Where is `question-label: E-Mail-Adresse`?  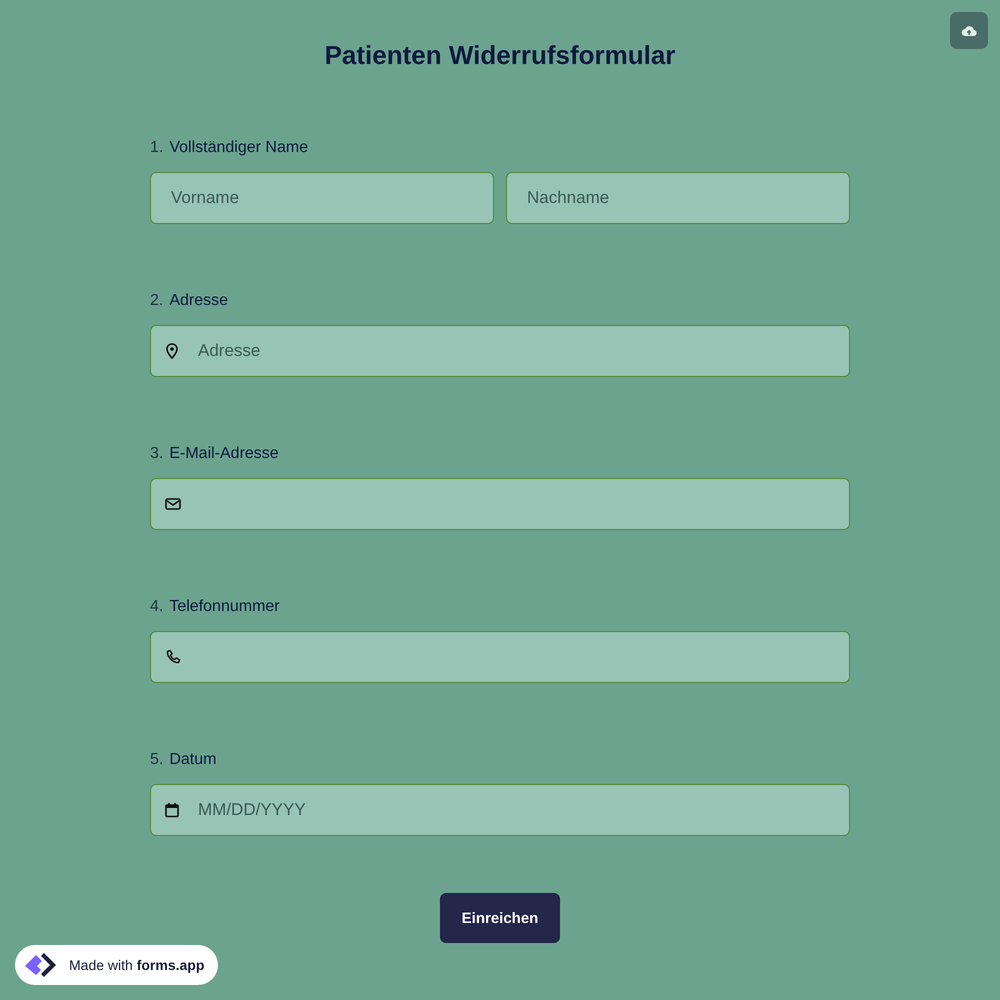
question-label: E-Mail-Adresse is located at coordinates (224, 454).